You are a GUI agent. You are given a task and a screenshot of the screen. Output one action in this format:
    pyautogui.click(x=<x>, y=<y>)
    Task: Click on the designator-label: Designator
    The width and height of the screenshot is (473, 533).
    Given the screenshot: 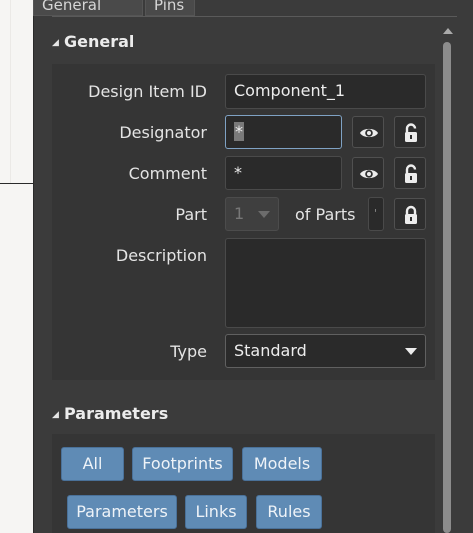 What is the action you would take?
    pyautogui.click(x=163, y=132)
    